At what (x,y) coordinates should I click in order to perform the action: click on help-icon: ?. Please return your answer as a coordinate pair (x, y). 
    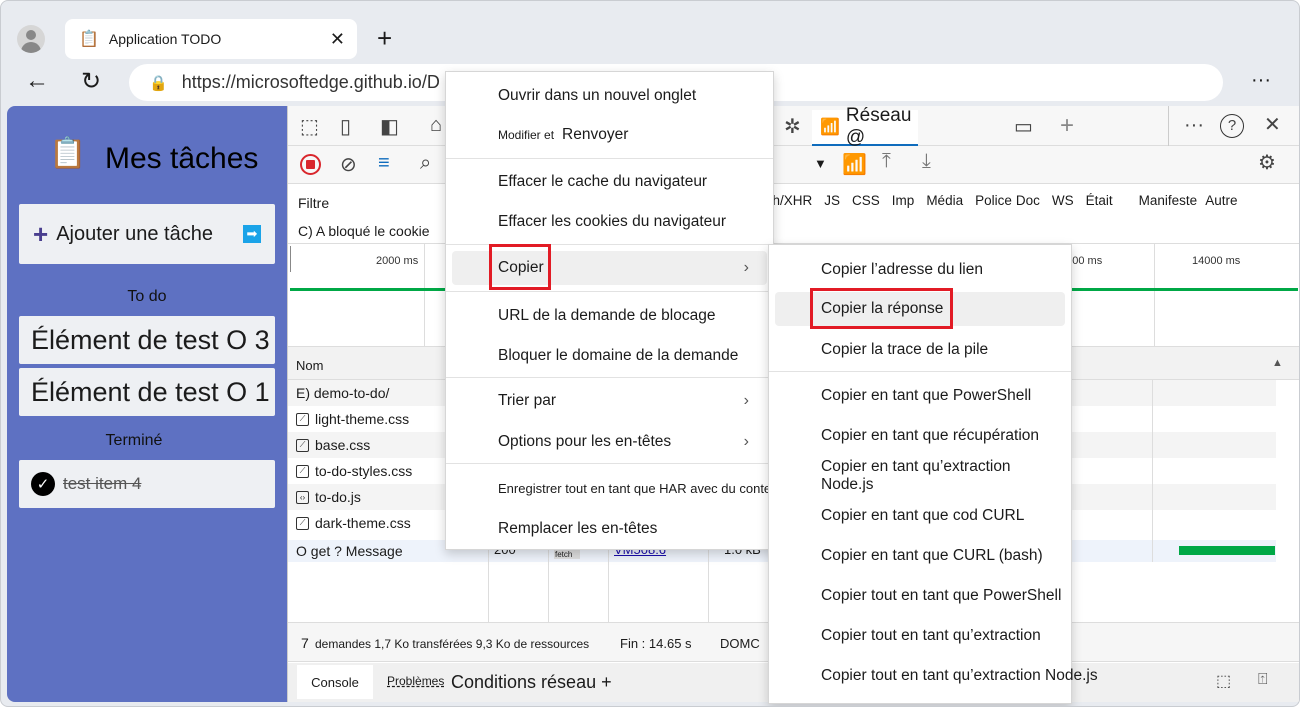
    Looking at the image, I should click on (1232, 126).